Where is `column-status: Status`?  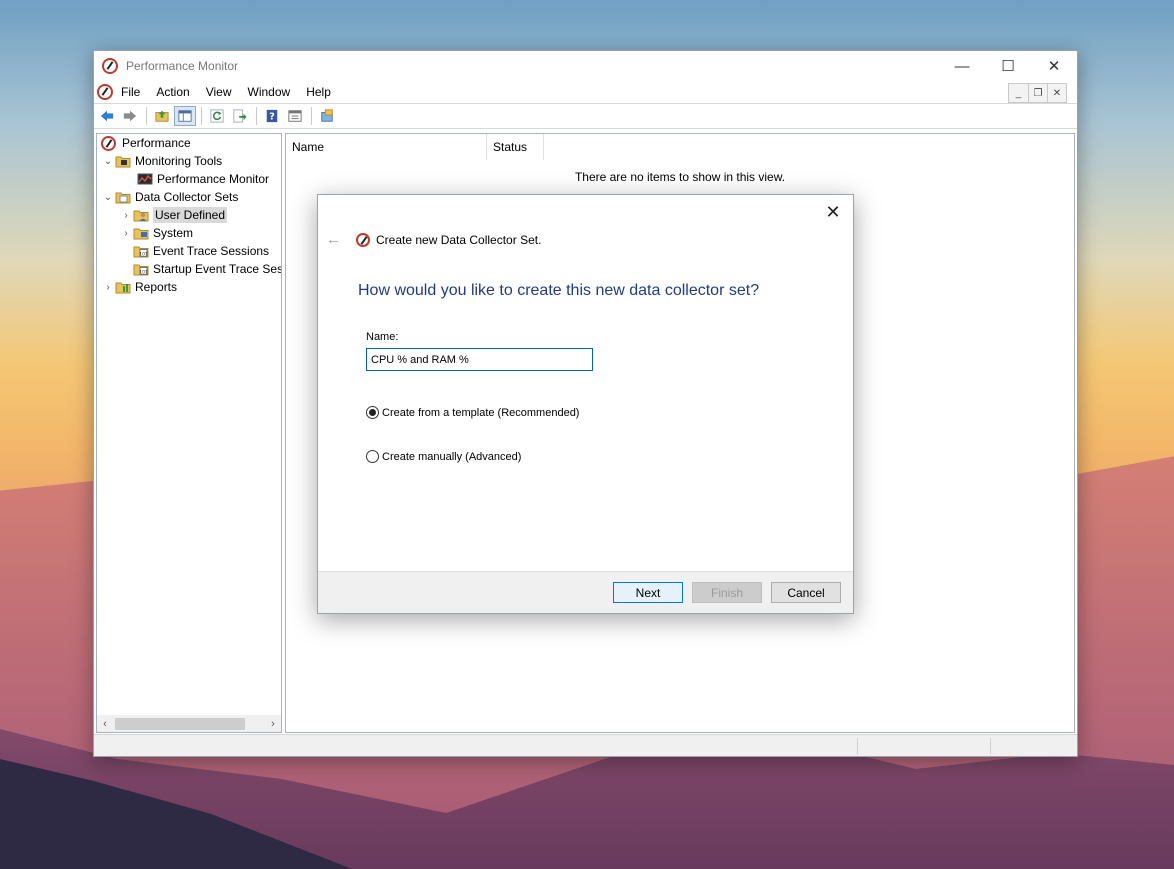
column-status: Status is located at coordinates (515, 147).